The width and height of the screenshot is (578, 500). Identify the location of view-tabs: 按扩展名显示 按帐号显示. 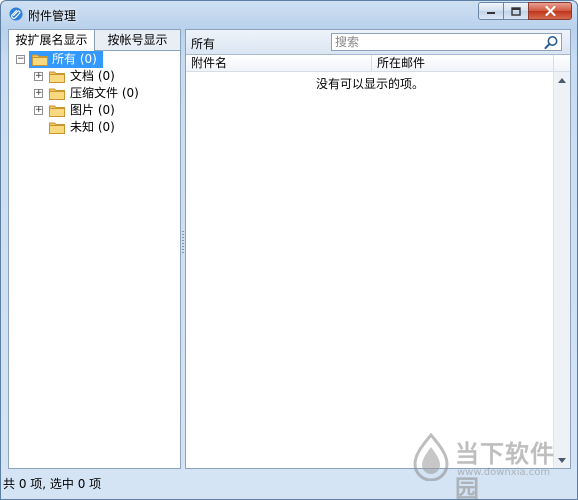
(94, 40).